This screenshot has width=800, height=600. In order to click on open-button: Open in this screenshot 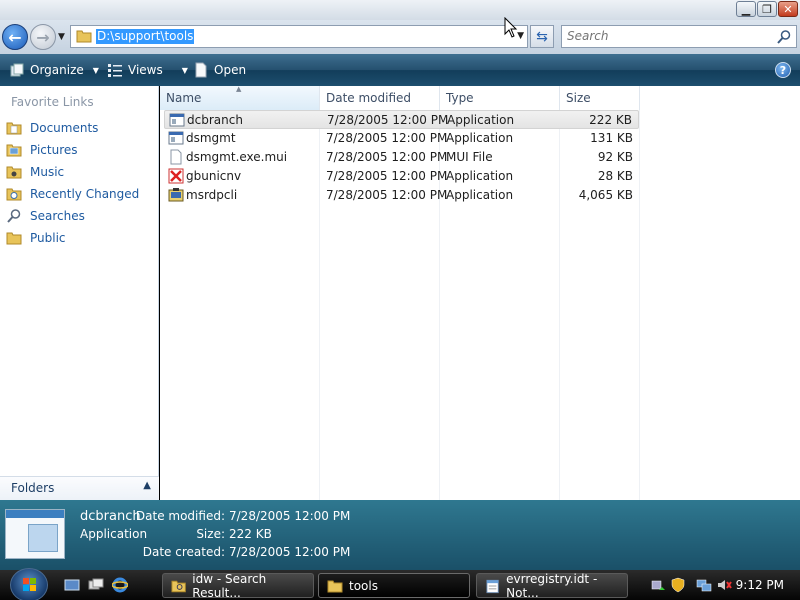, I will do `click(219, 70)`.